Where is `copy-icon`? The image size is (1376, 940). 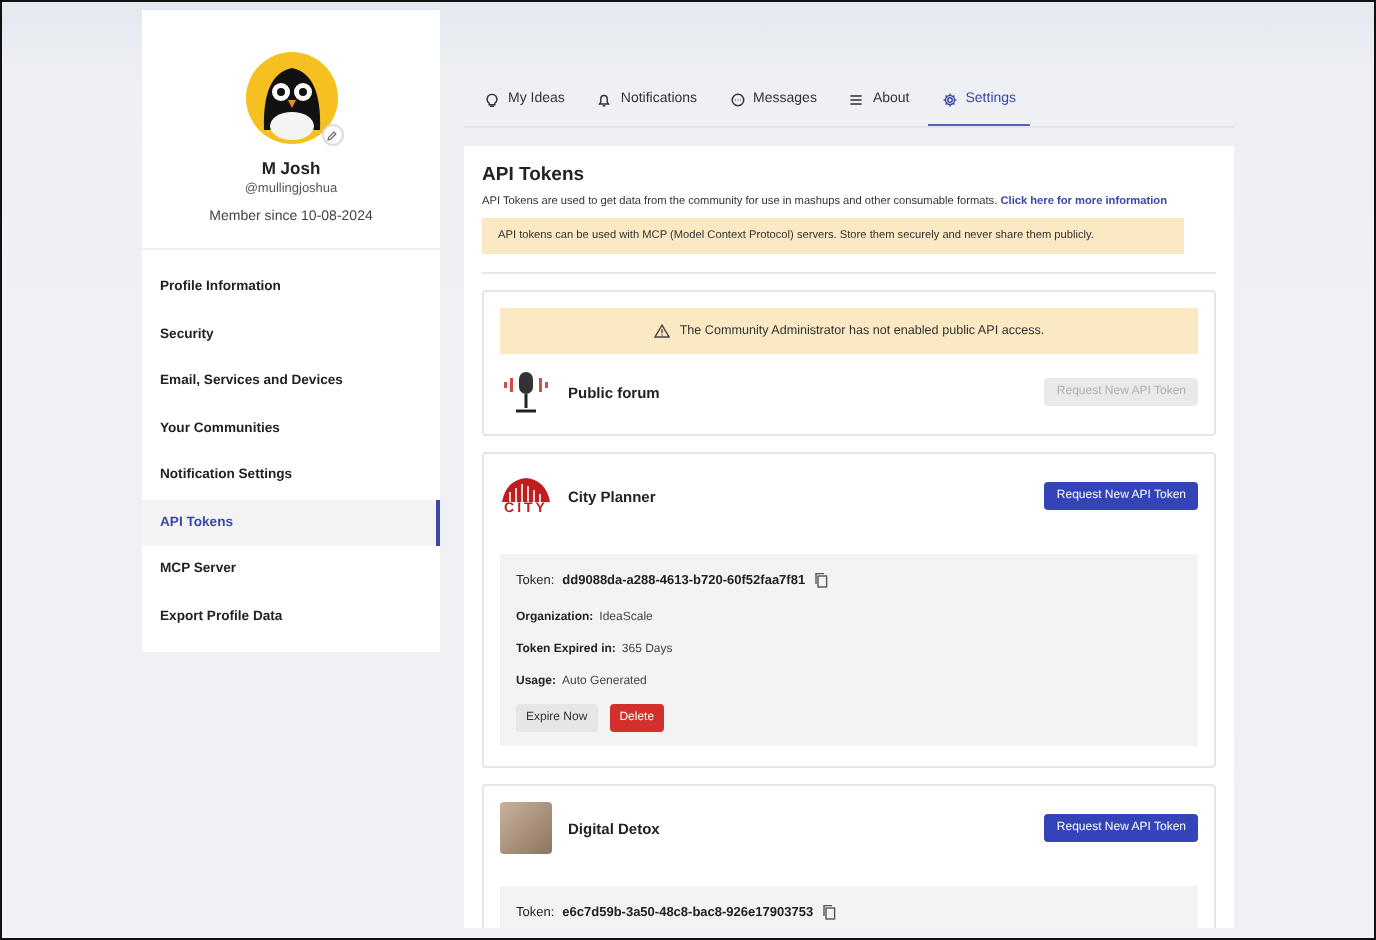 copy-icon is located at coordinates (820, 580).